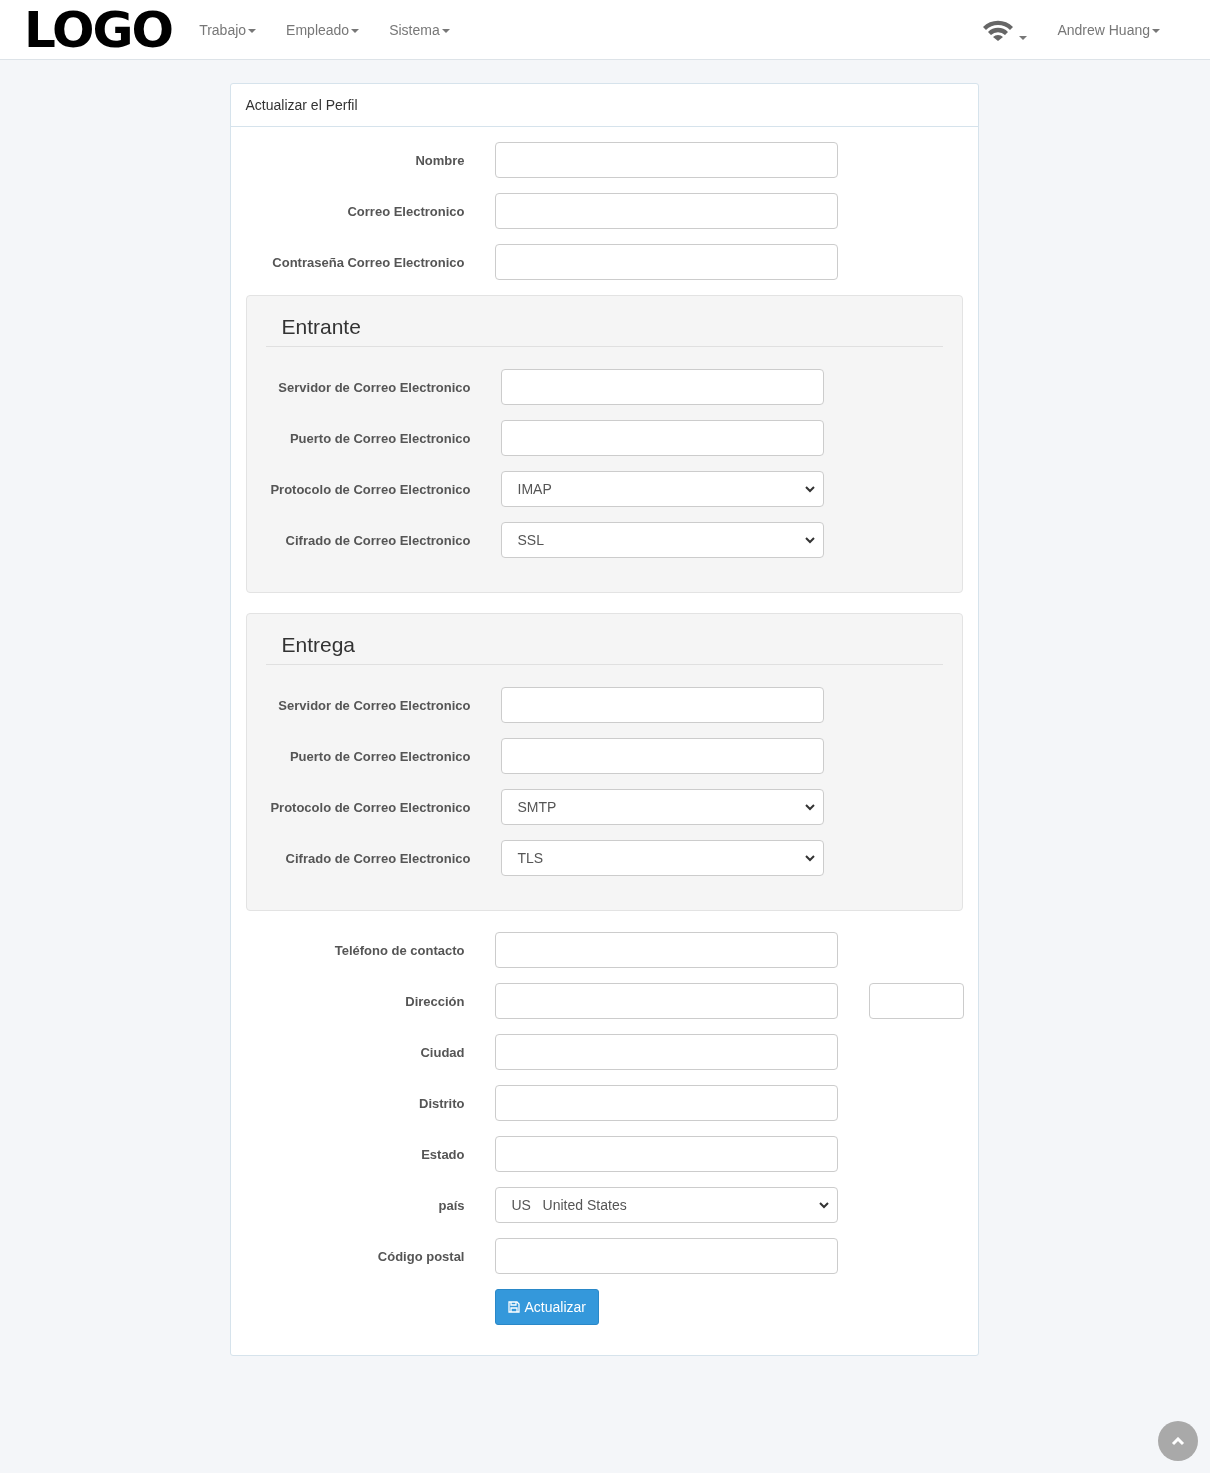 This screenshot has width=1210, height=1473. I want to click on field-label: Correo Electronico, so click(406, 211).